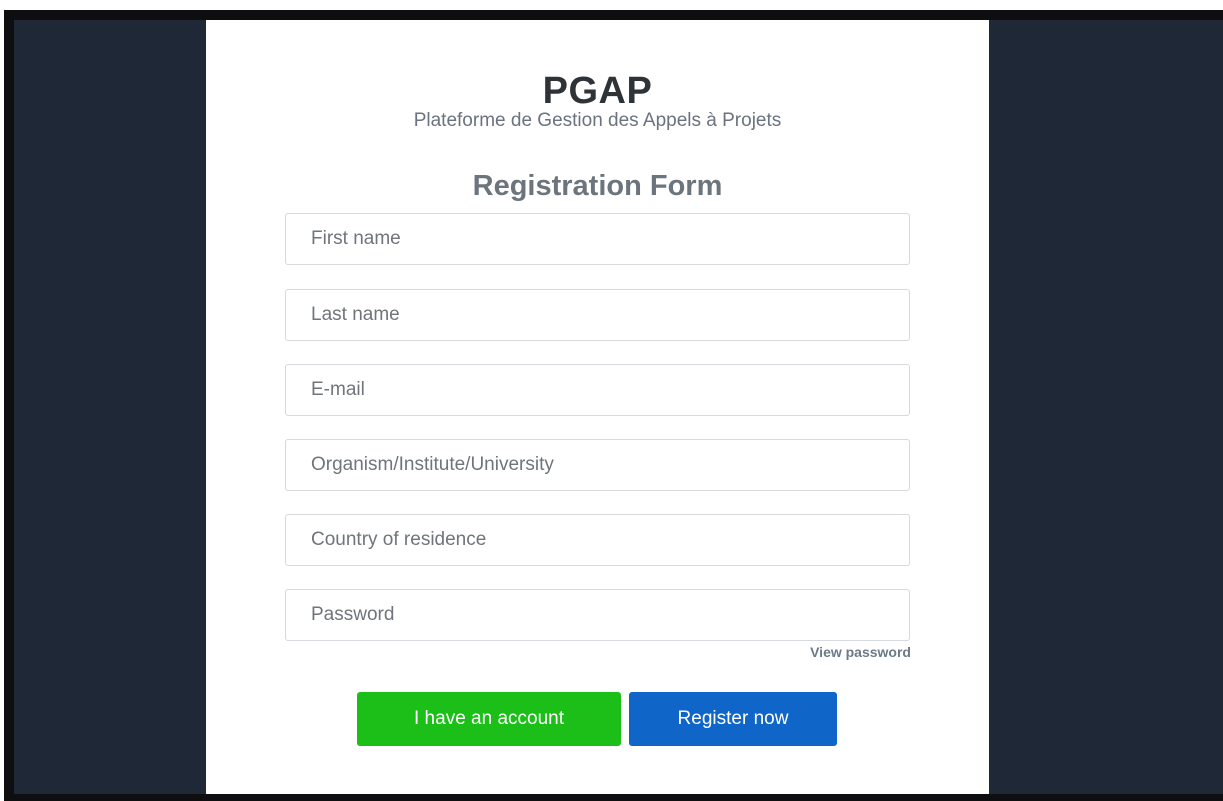 The image size is (1223, 801). Describe the element at coordinates (489, 719) in the screenshot. I see `have-account-button: I have an account` at that location.